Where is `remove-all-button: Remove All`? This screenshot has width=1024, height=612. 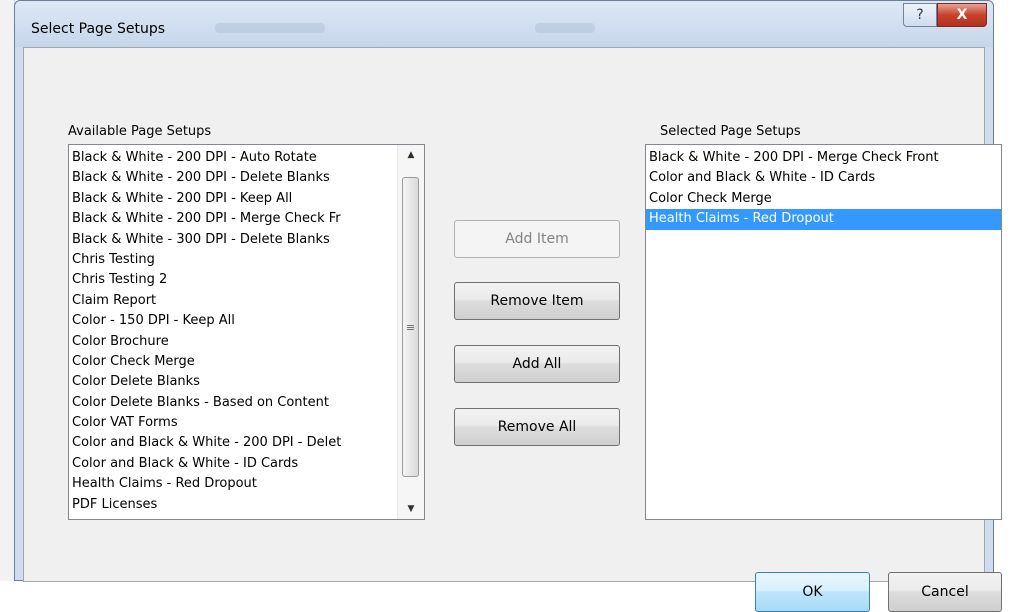 remove-all-button: Remove All is located at coordinates (537, 427).